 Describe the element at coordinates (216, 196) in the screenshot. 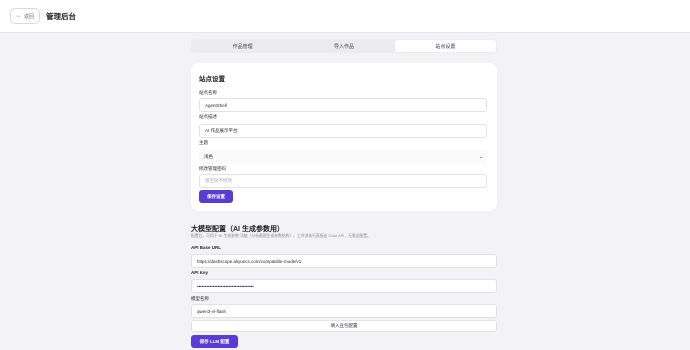

I see `save-settings-button: 保存设置` at that location.